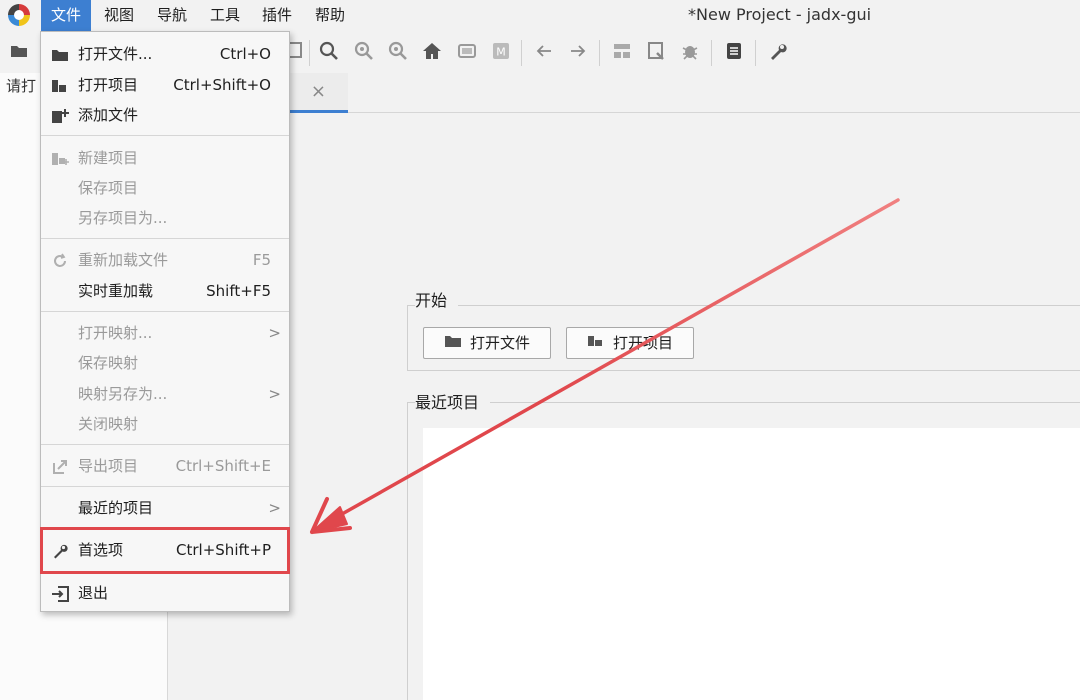 This screenshot has width=1080, height=700. What do you see at coordinates (108, 363) in the screenshot?
I see `menu-item-label: 保存映射` at bounding box center [108, 363].